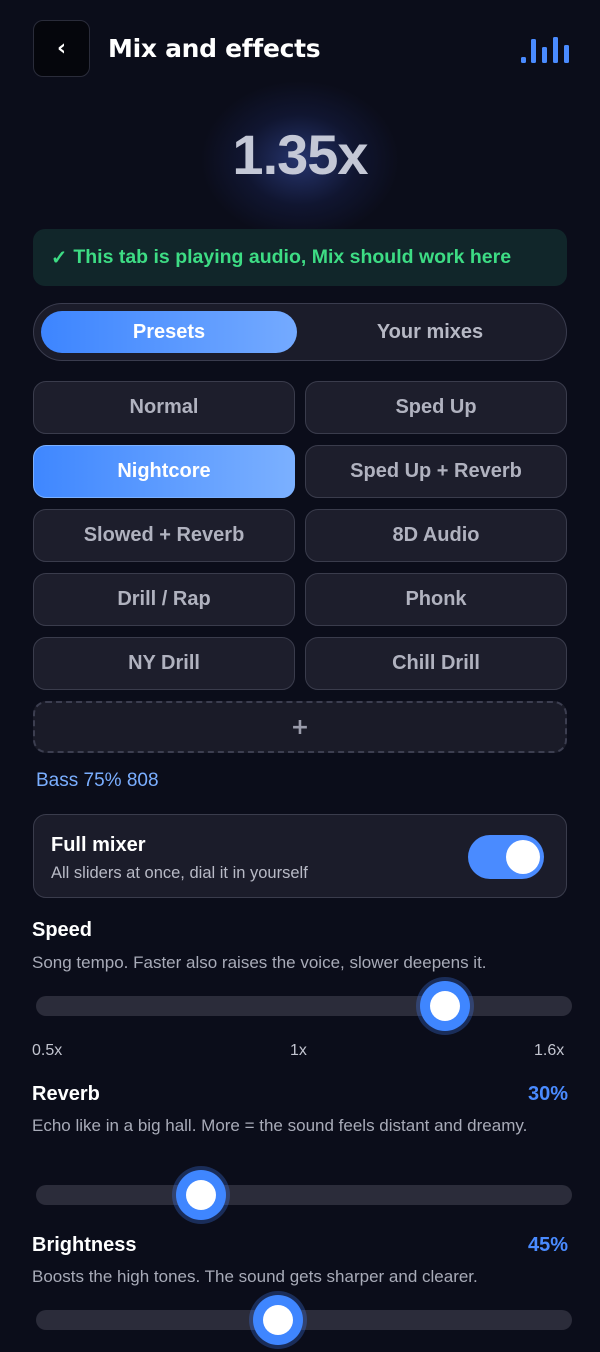  Describe the element at coordinates (179, 873) in the screenshot. I see `full-mixer-description: All sliders at once, dial it in yourself` at that location.